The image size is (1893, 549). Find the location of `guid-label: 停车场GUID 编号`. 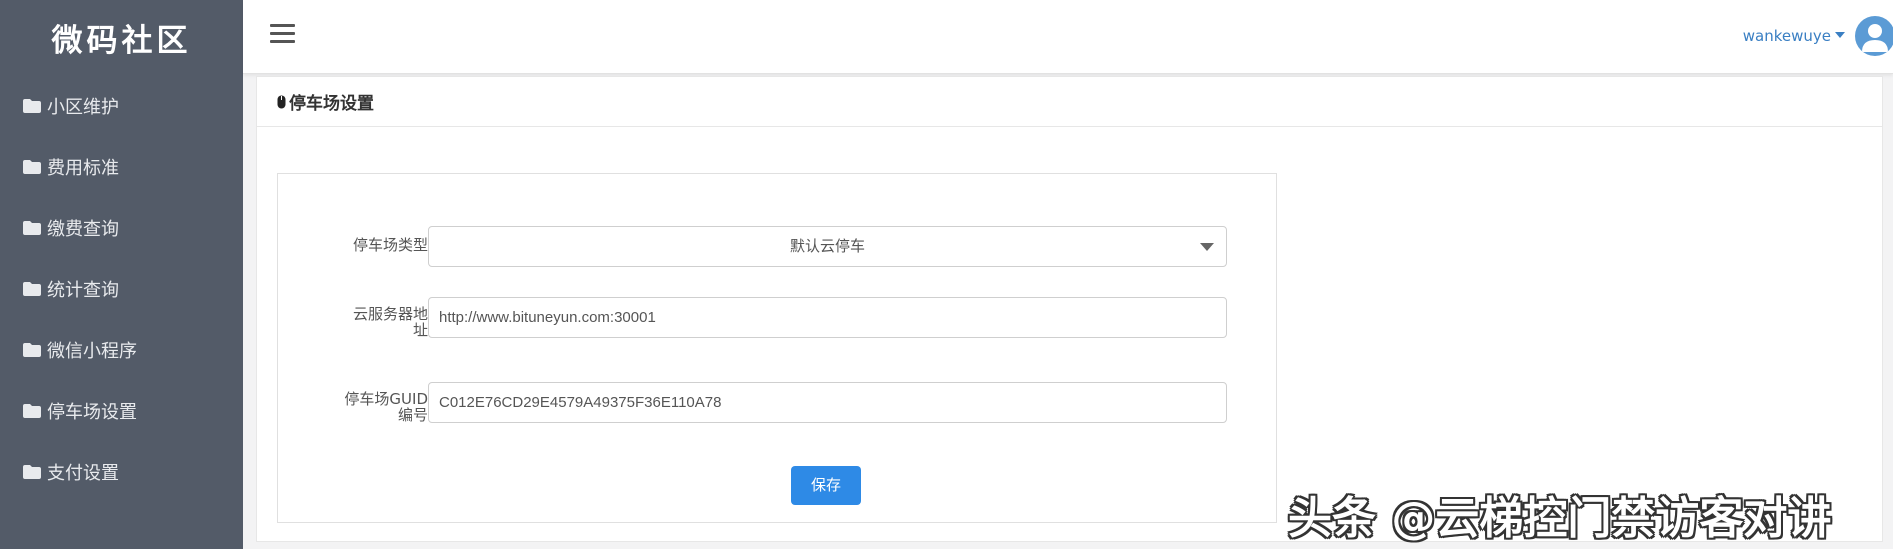

guid-label: 停车场GUID 编号 is located at coordinates (368, 407).